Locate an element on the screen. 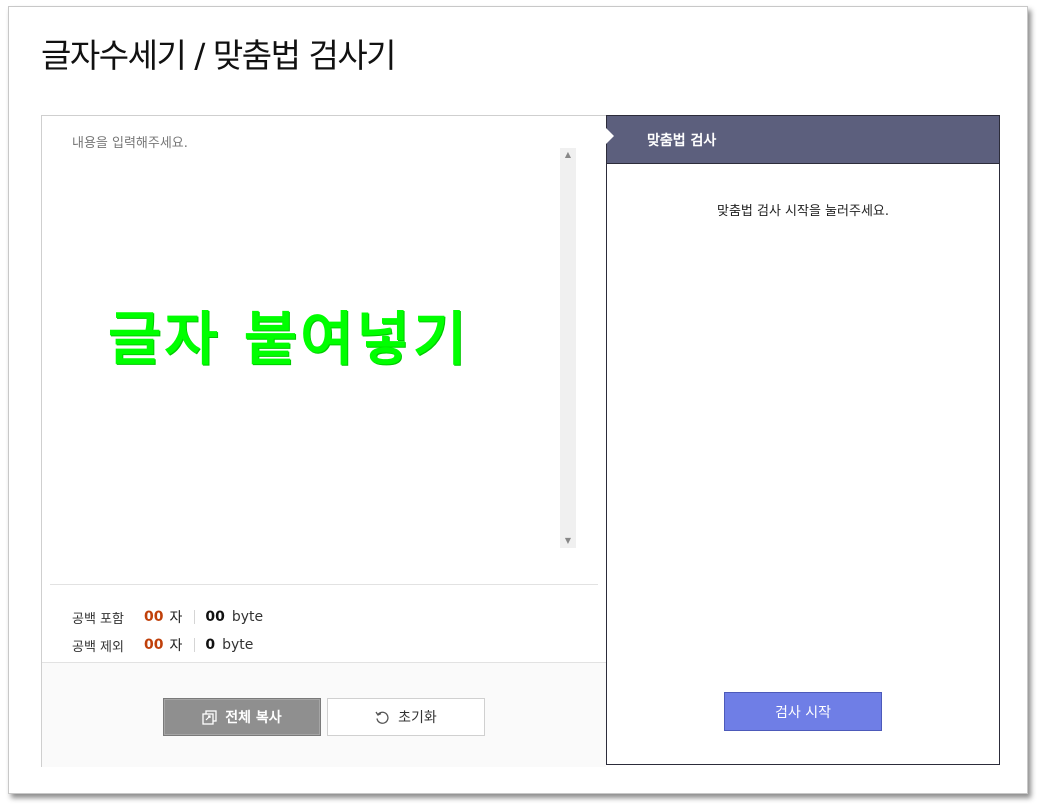 This screenshot has height=806, width=1040. editor-button-bar: 전체 복사 초기화 is located at coordinates (324, 714).